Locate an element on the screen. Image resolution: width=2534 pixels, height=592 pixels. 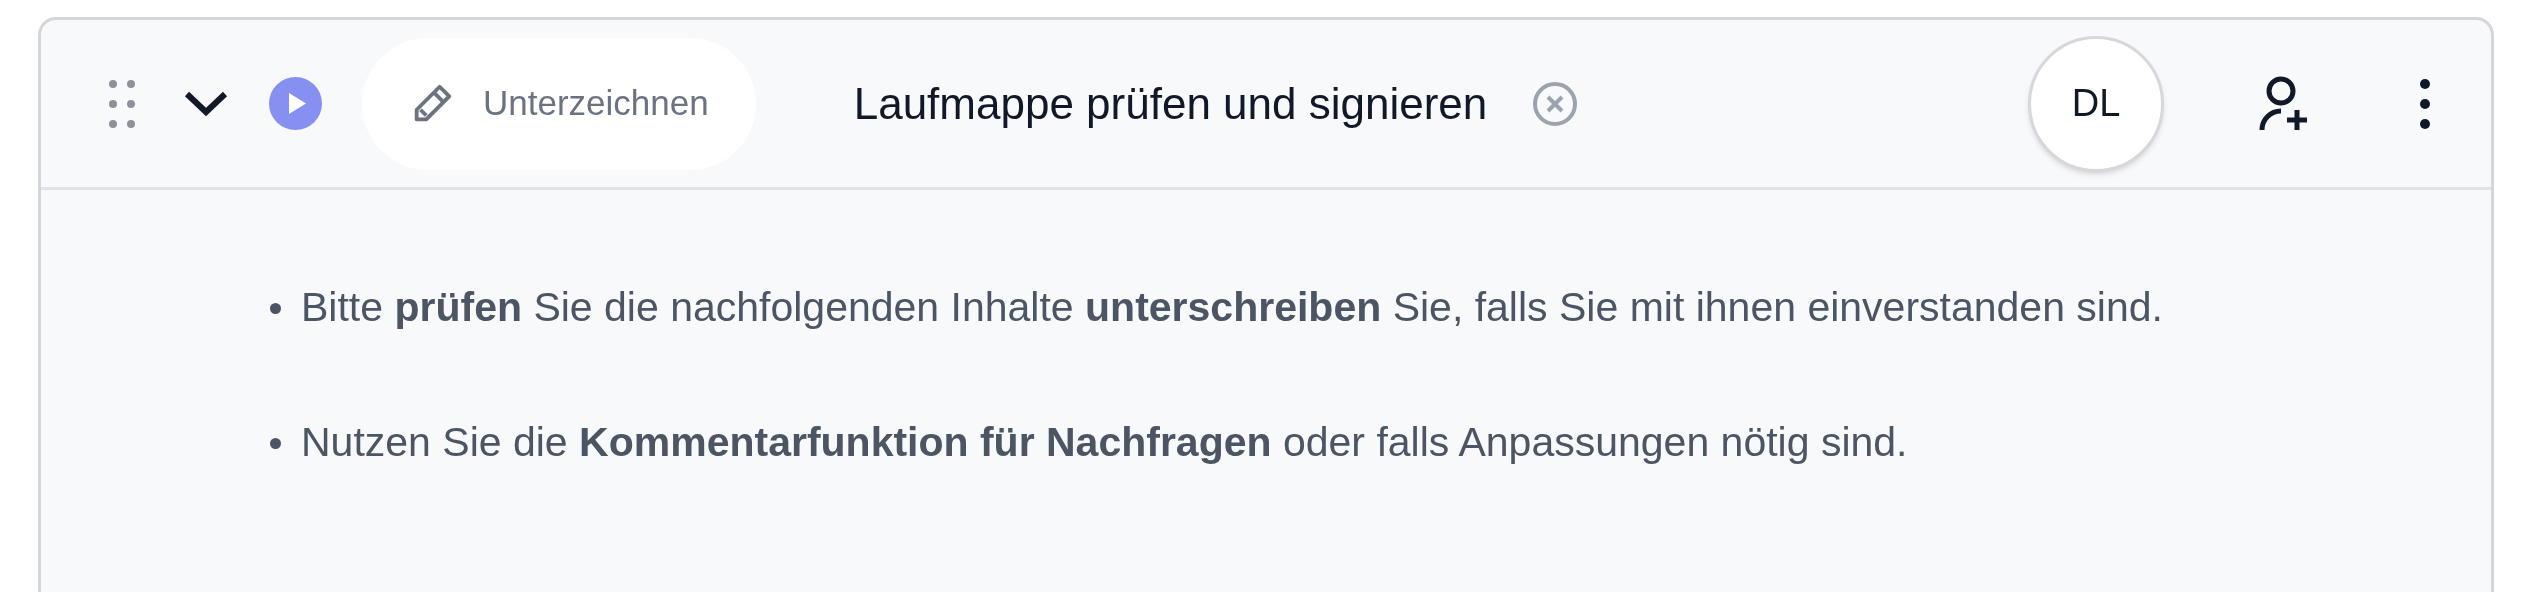
play-icon is located at coordinates (295, 103).